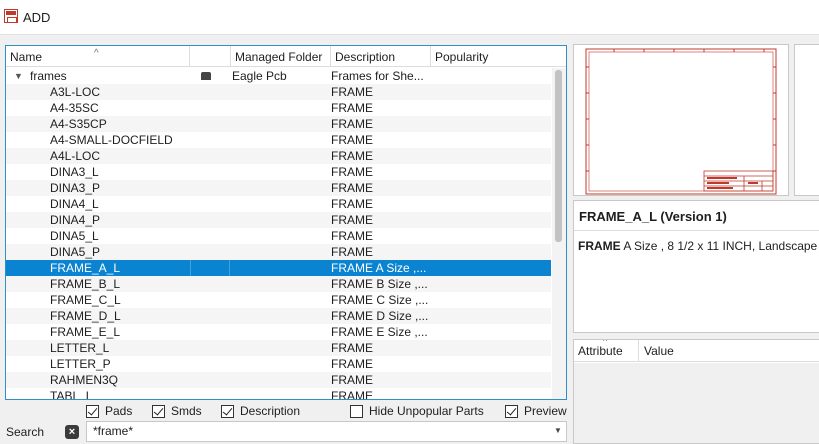 This screenshot has height=444, width=819. I want to click on column-header-description: Description, so click(381, 56).